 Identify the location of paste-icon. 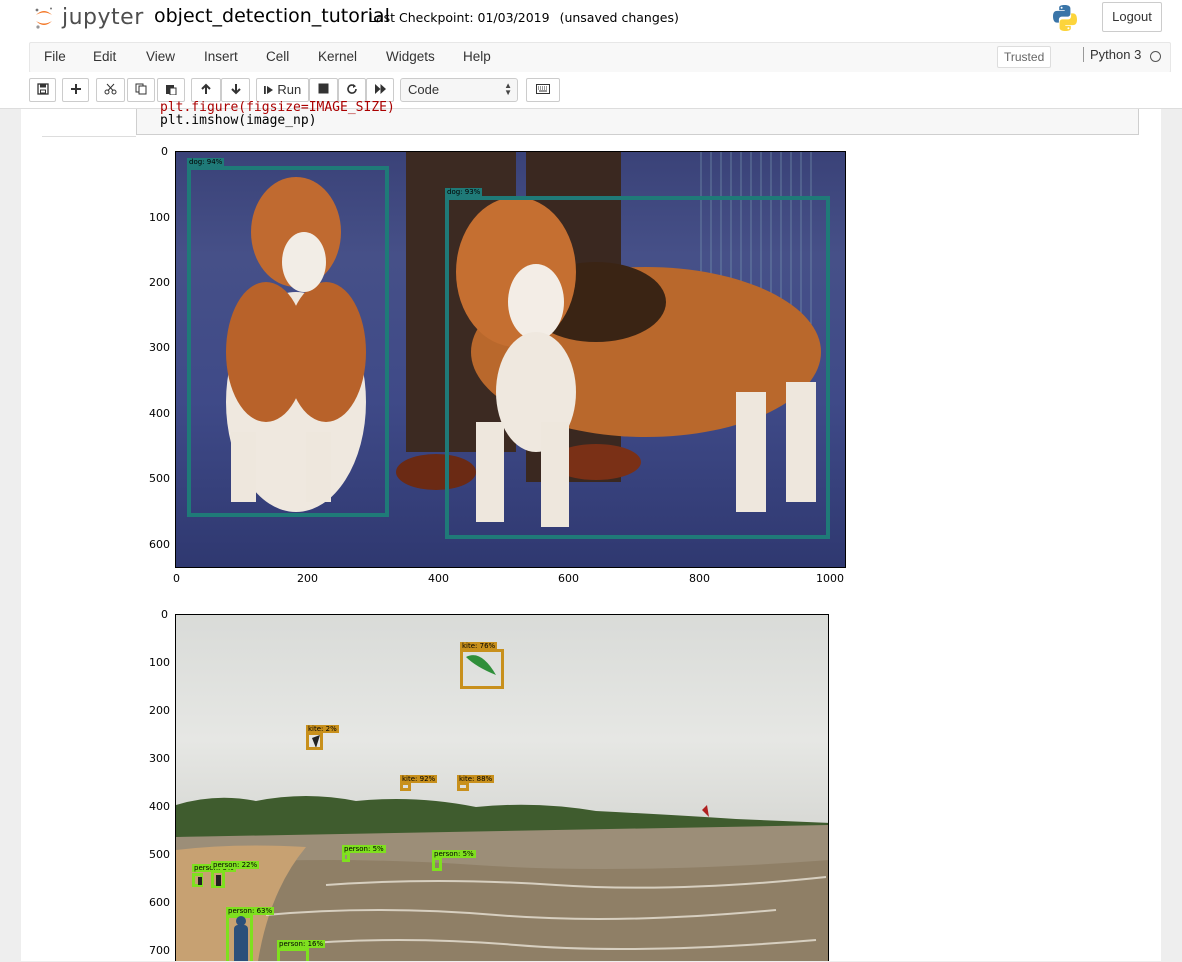
(171, 90).